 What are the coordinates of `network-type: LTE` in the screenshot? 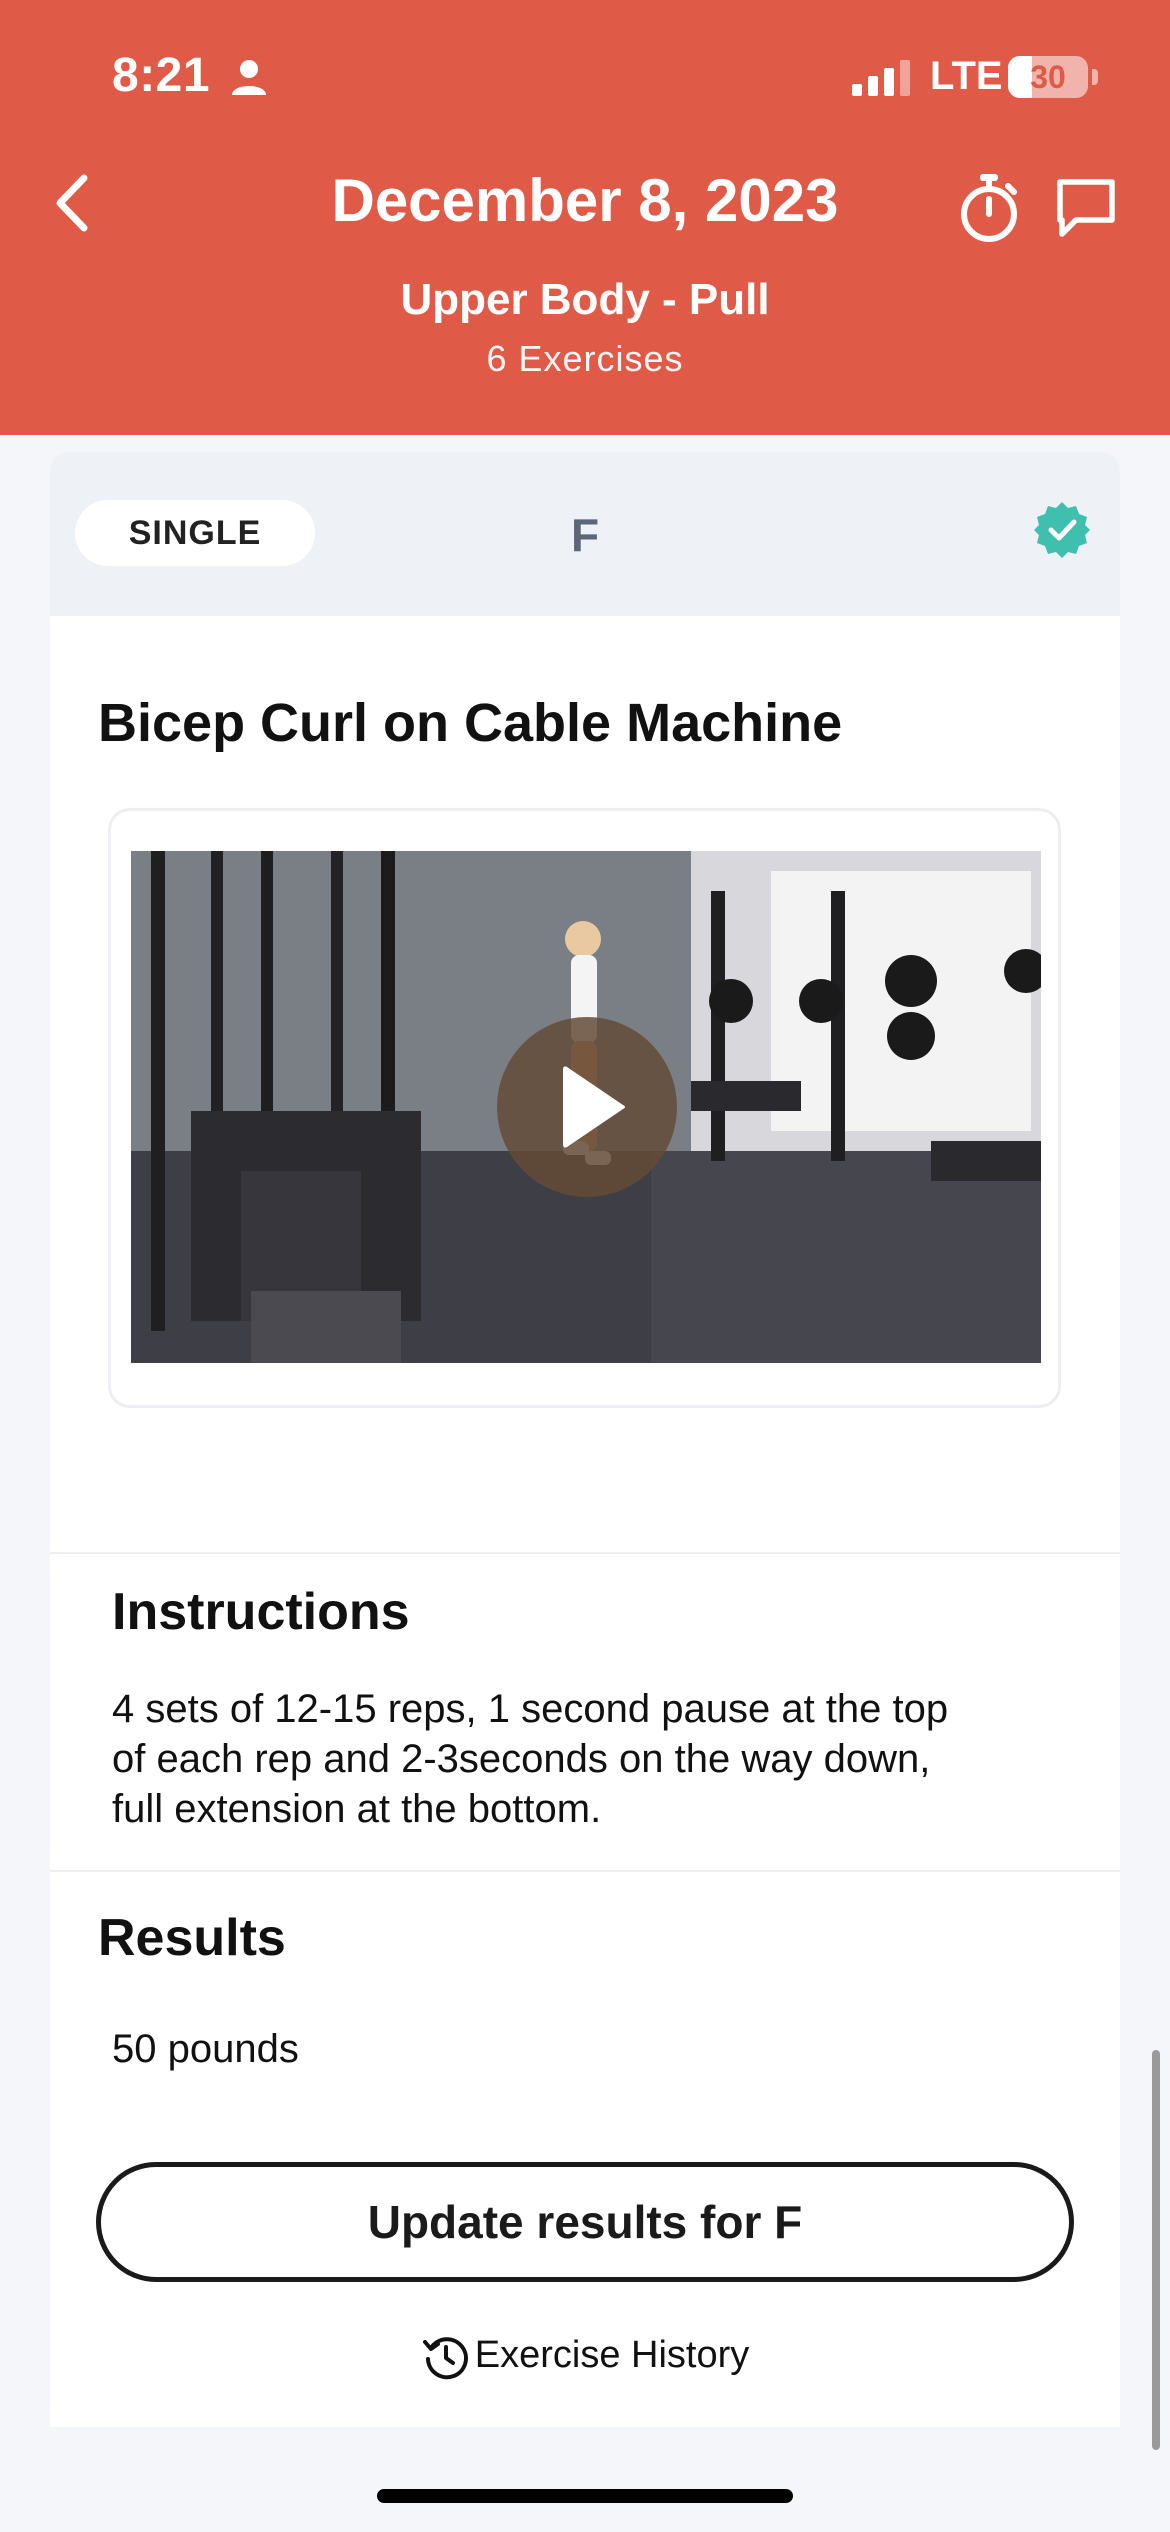 It's located at (966, 76).